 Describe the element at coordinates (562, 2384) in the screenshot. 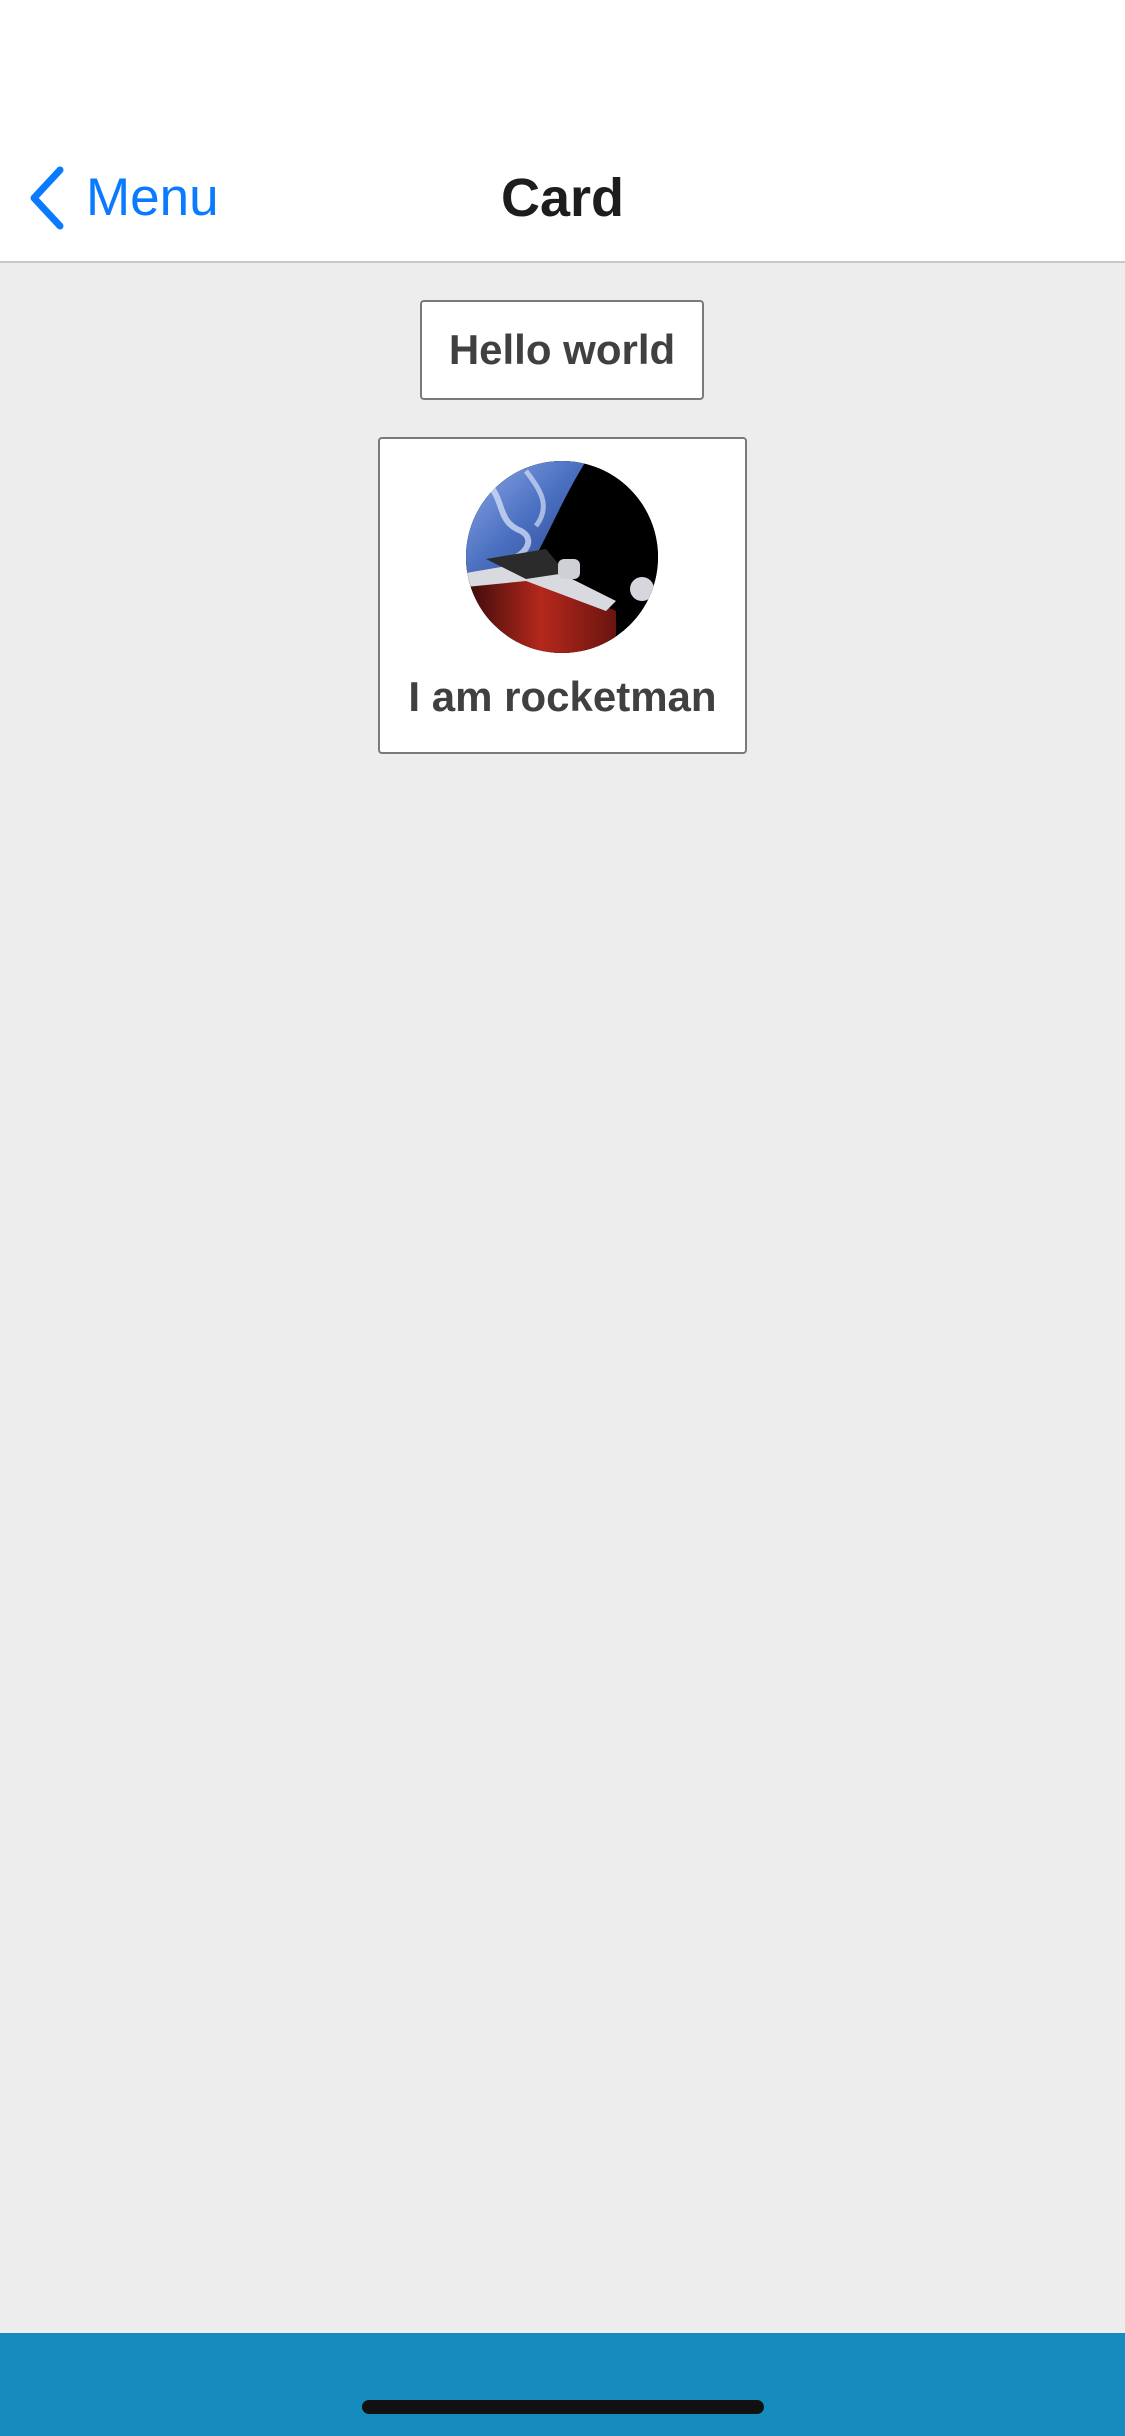

I see `bottom-bar` at that location.